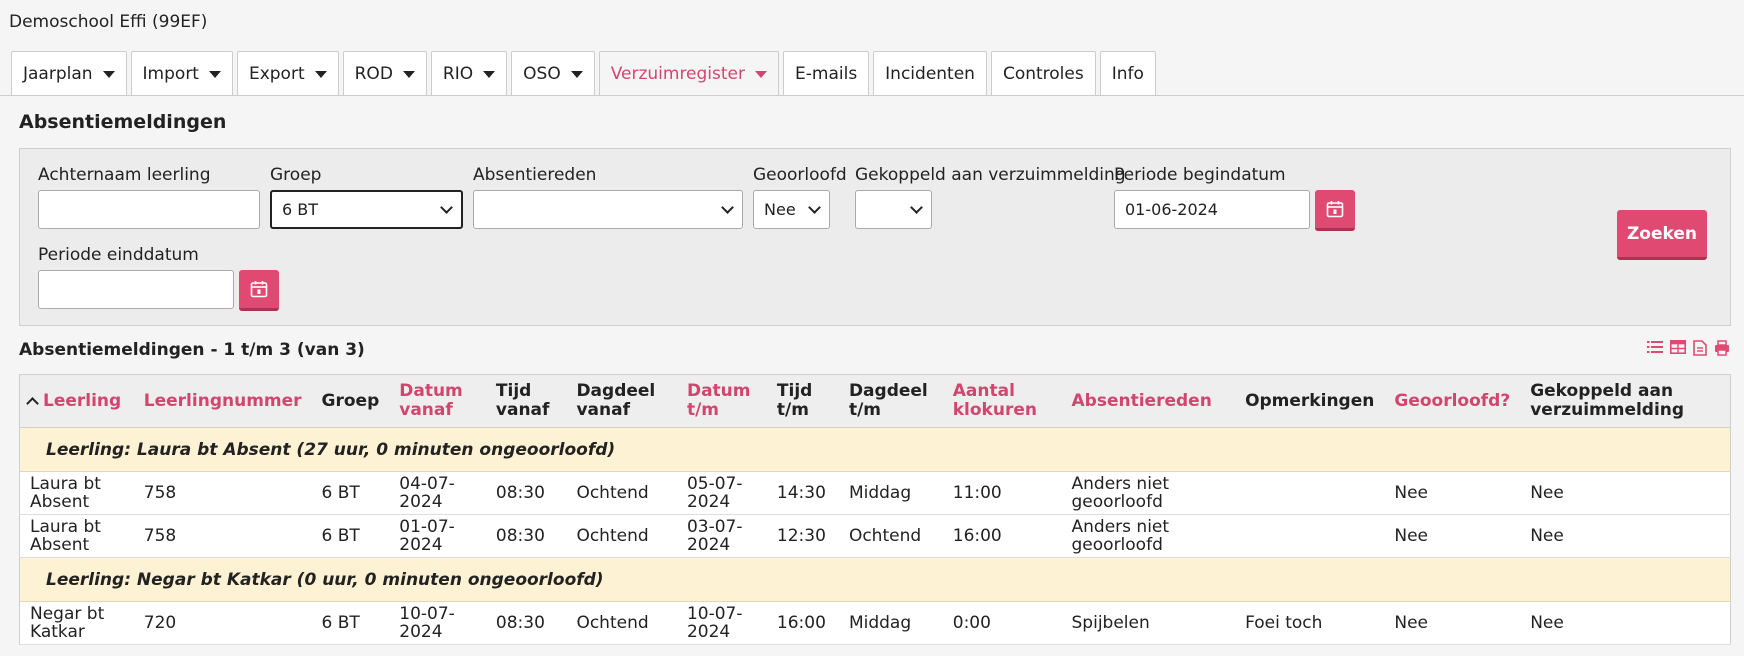 The width and height of the screenshot is (1744, 656). I want to click on tab-jaarplan: Jaarplan, so click(69, 73).